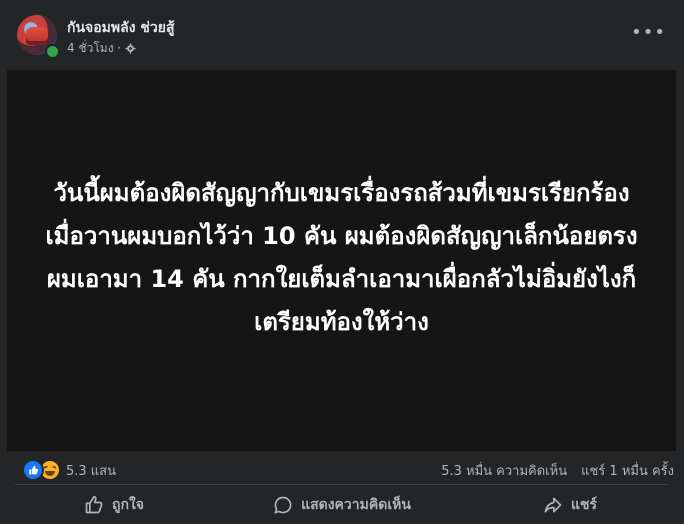 The height and width of the screenshot is (524, 684). What do you see at coordinates (283, 505) in the screenshot?
I see `comment-icon` at bounding box center [283, 505].